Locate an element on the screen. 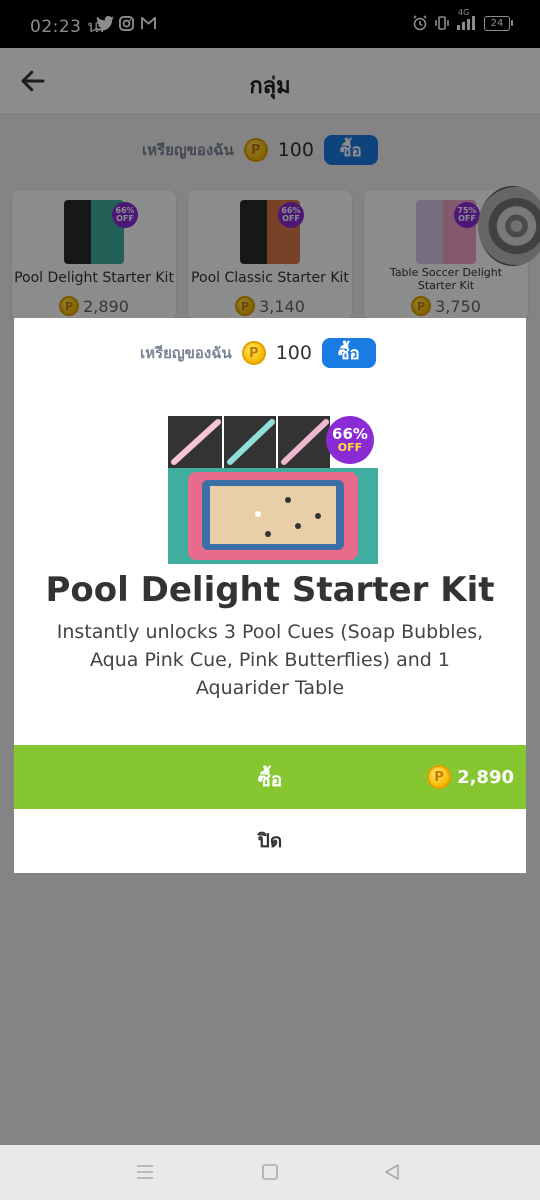 This screenshot has height=1200, width=540. buy-price: P 2,890 is located at coordinates (470, 777).